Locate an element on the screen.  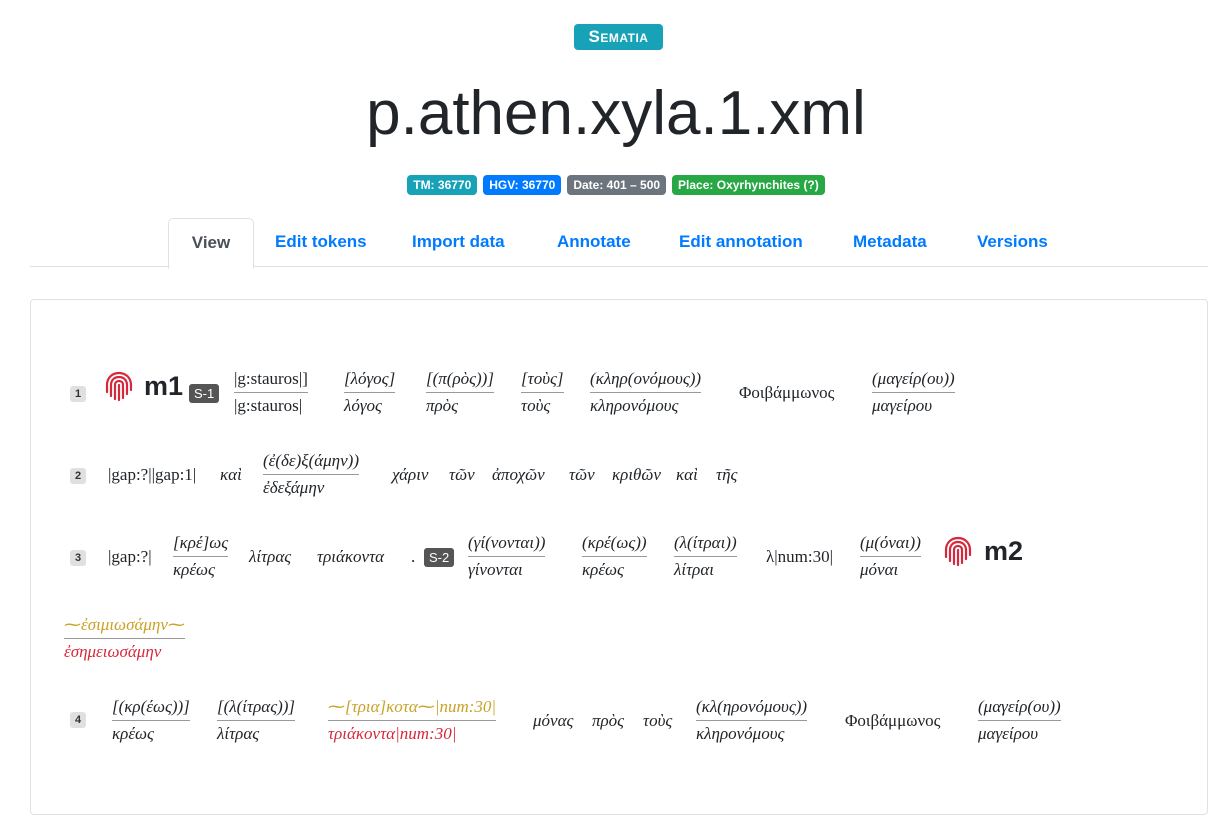
line-number: 3 is located at coordinates (78, 558).